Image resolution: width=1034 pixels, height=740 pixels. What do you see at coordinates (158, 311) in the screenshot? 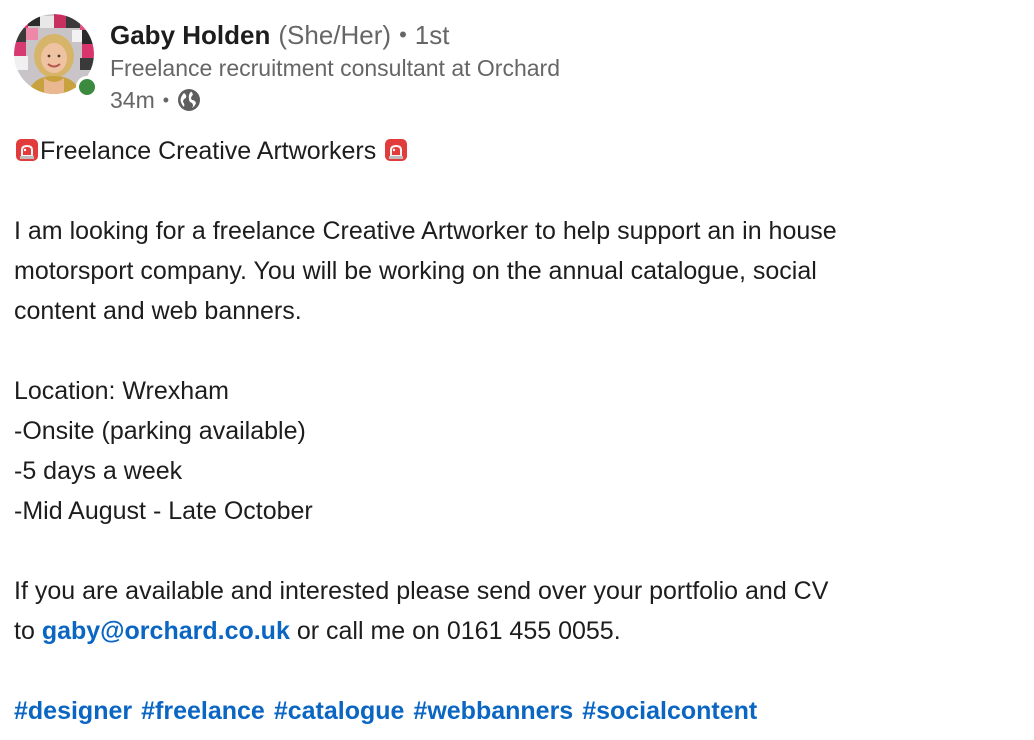
I see `paragraph-line: content and web banners.` at bounding box center [158, 311].